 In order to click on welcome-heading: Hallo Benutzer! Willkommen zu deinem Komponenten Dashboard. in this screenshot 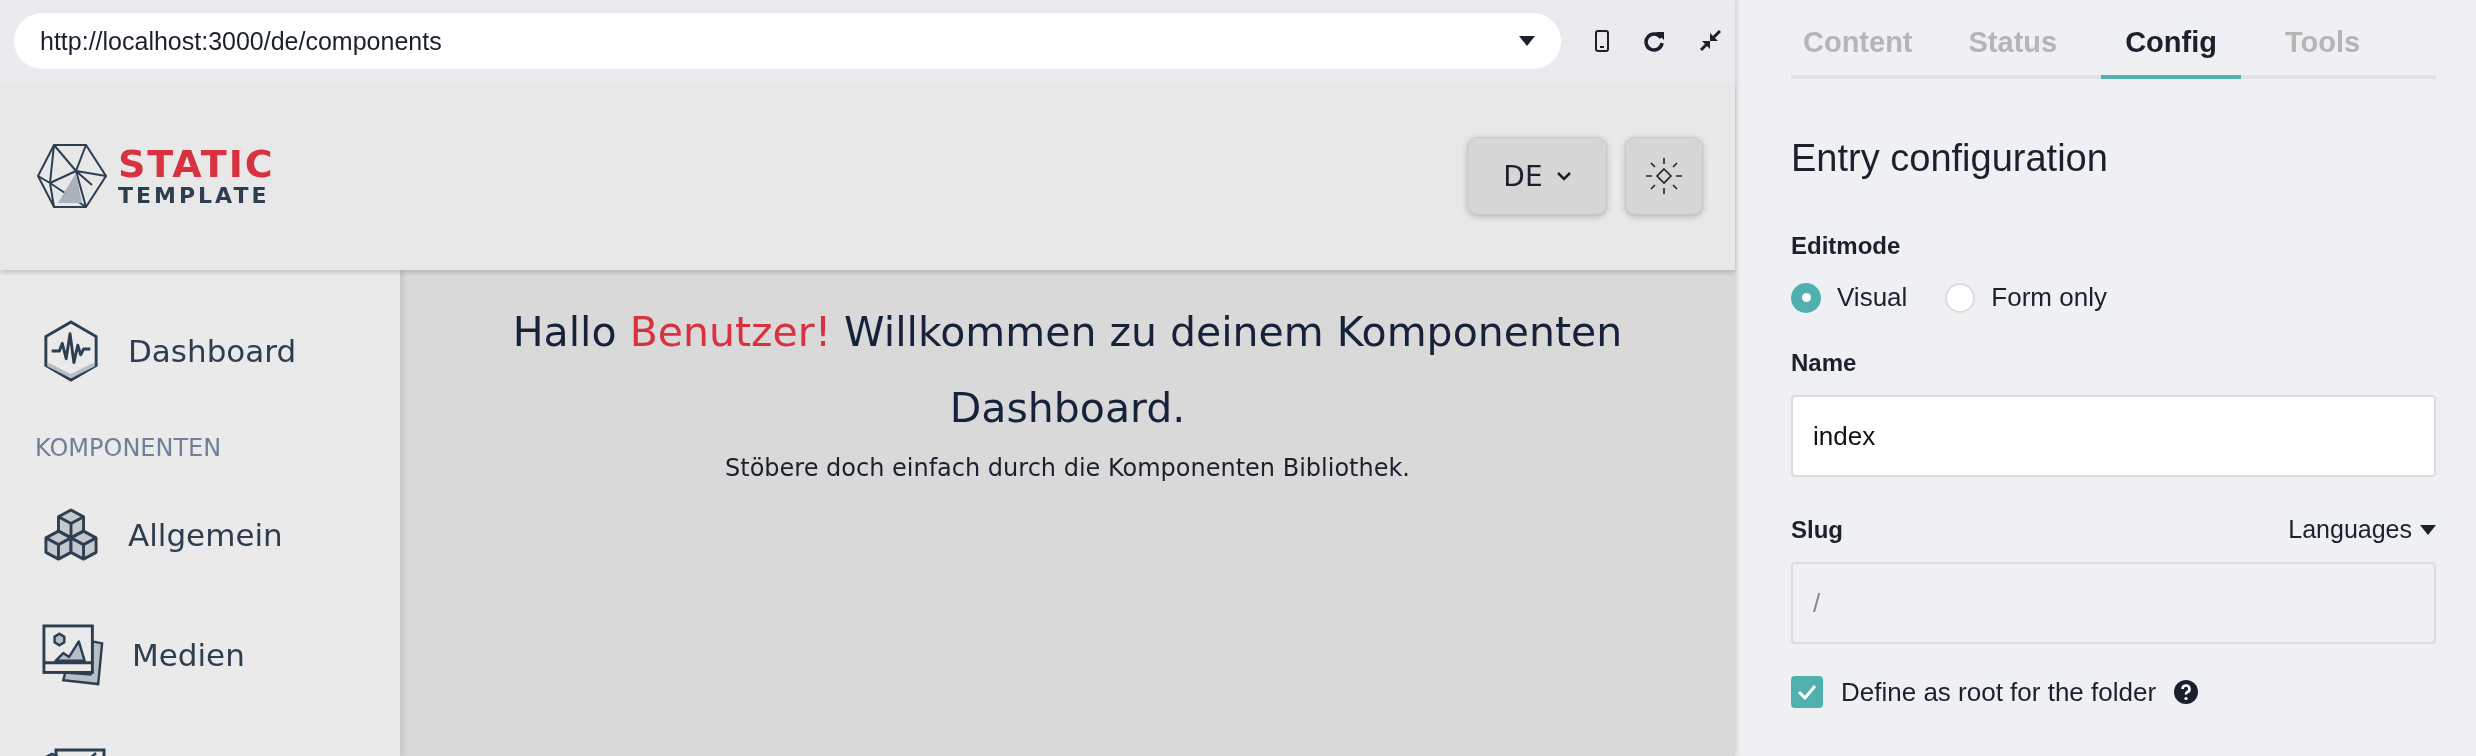, I will do `click(1067, 370)`.